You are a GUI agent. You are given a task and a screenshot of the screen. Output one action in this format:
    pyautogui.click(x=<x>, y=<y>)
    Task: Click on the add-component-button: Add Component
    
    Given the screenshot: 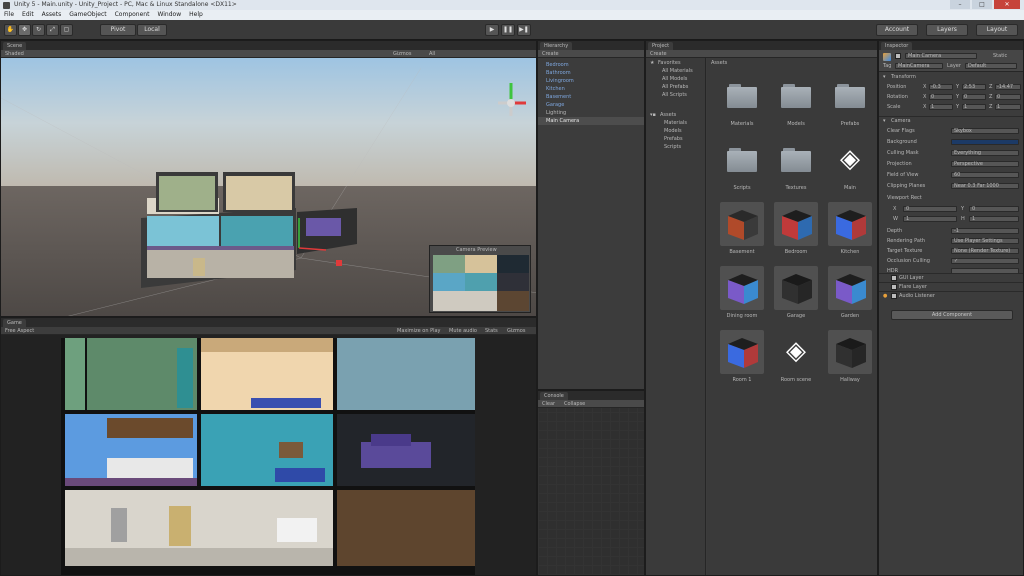 What is the action you would take?
    pyautogui.click(x=952, y=315)
    